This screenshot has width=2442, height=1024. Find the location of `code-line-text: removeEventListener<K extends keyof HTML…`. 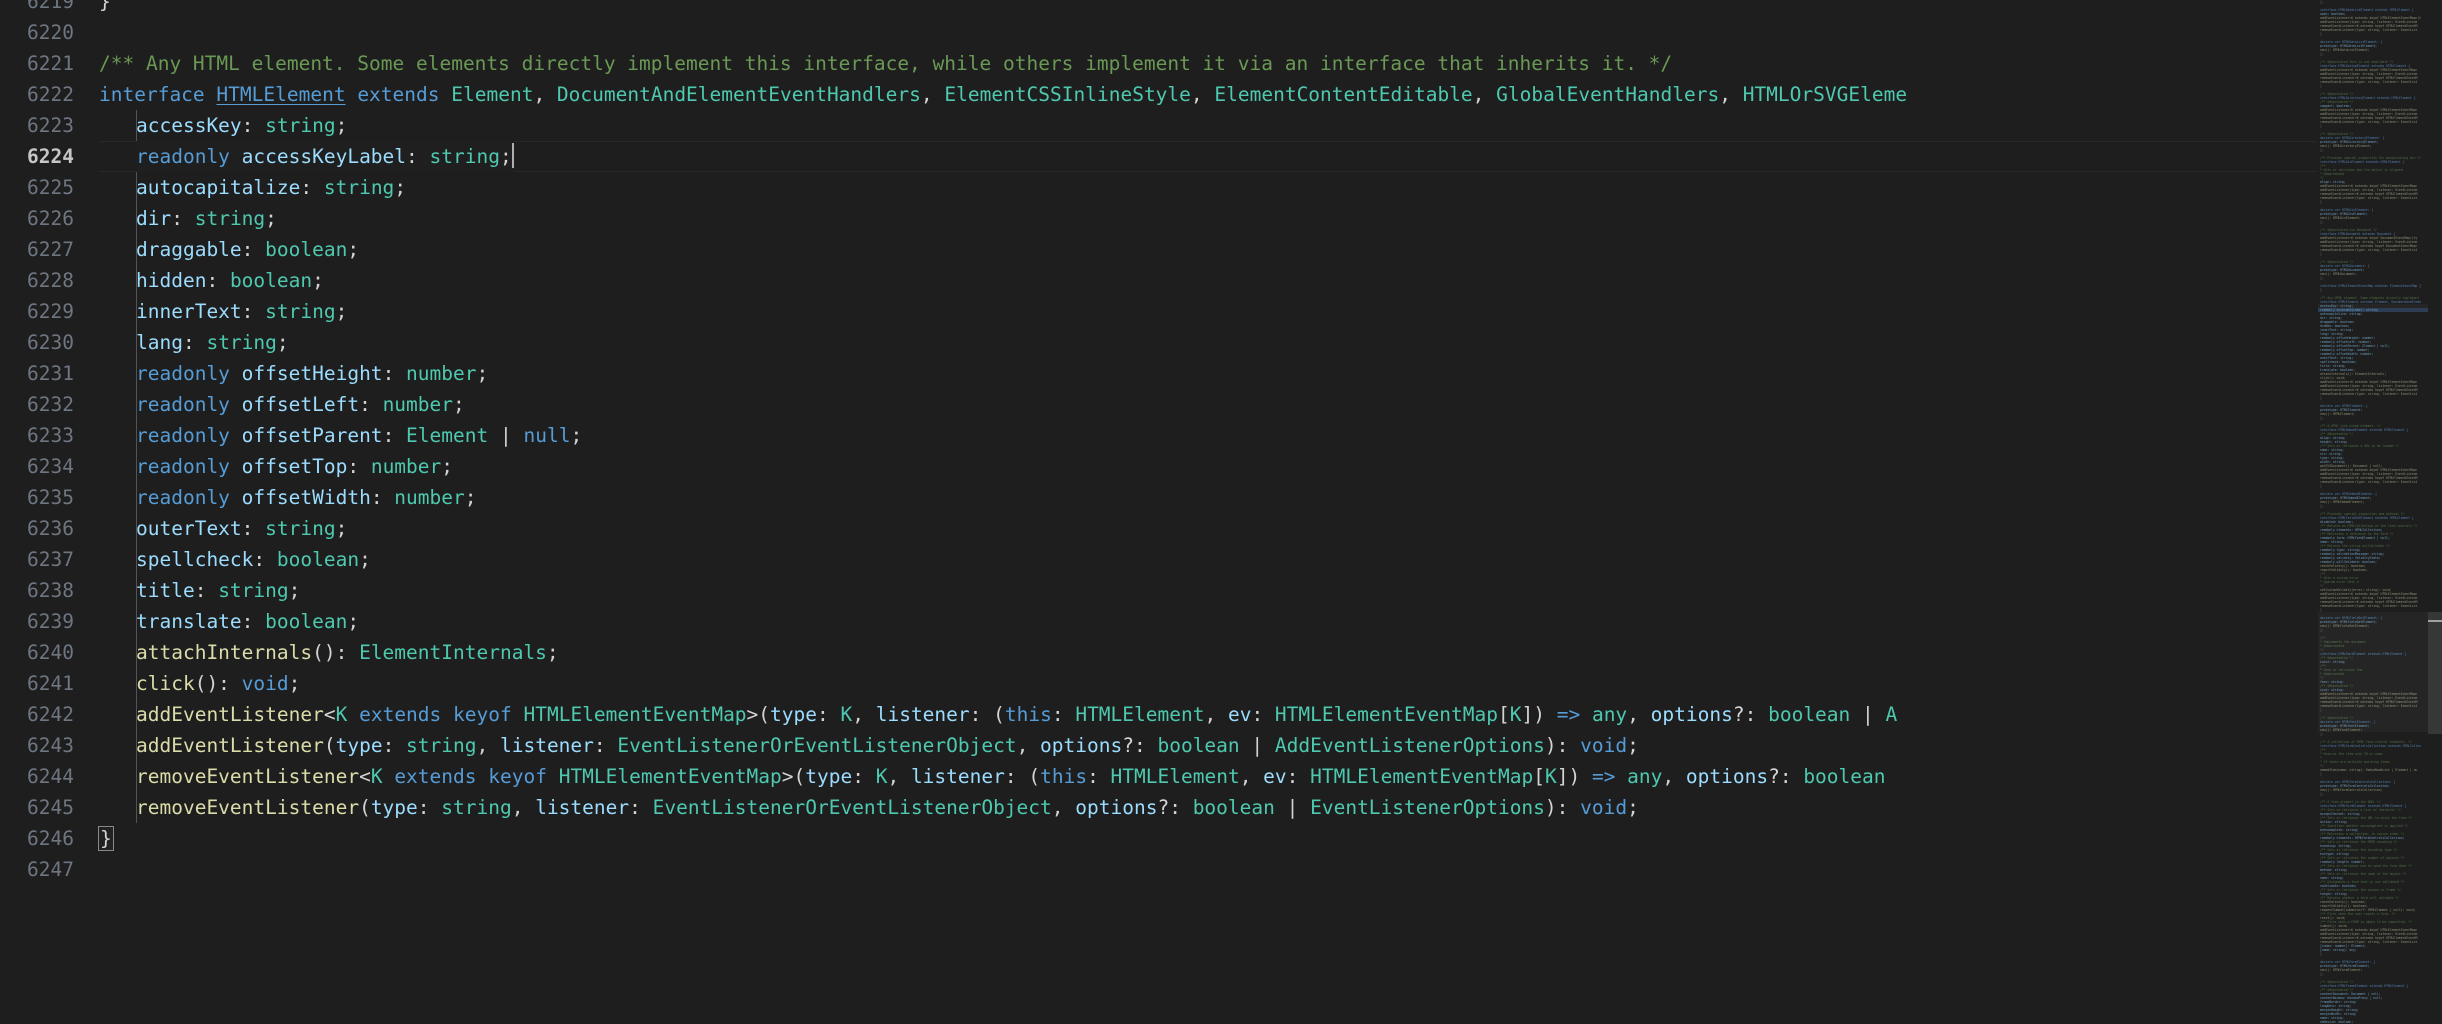

code-line-text: removeEventListener<K extends keyof HTML… is located at coordinates (1011, 776).